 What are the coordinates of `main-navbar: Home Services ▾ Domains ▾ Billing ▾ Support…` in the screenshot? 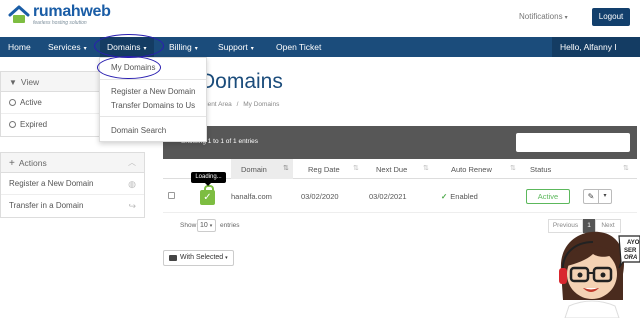 It's located at (320, 47).